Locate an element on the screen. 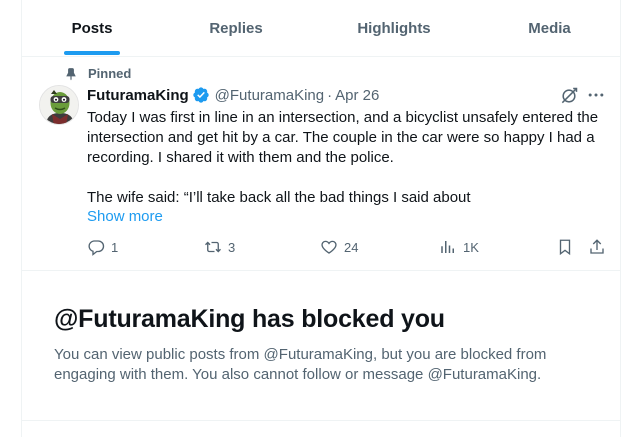  tab-media-label: Media is located at coordinates (549, 28).